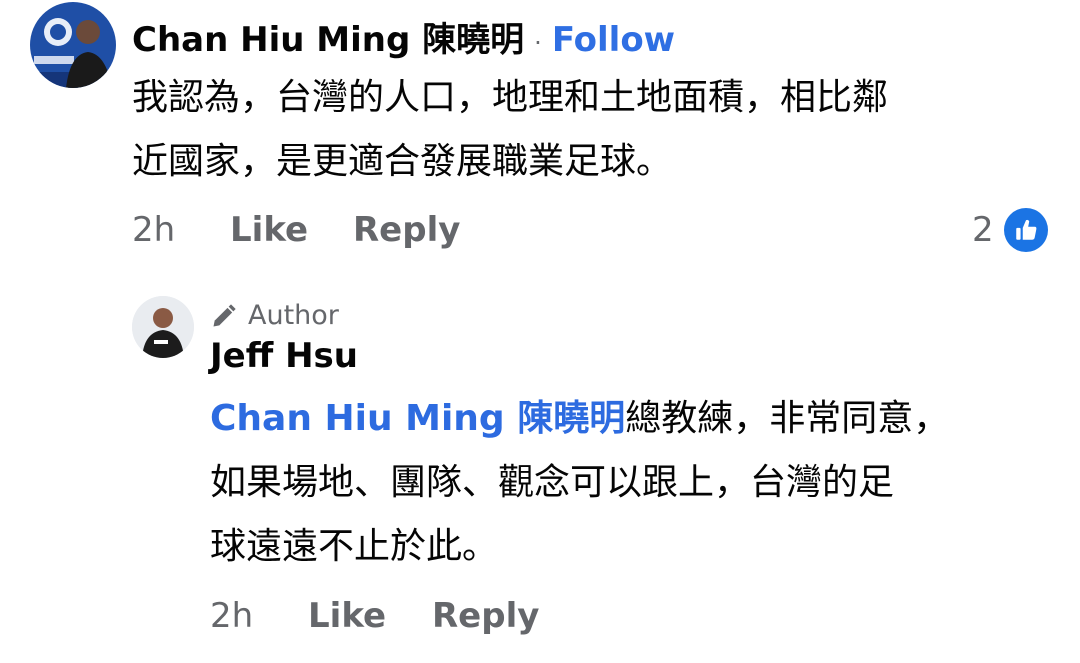 The image size is (1080, 663). Describe the element at coordinates (231, 616) in the screenshot. I see `reply-timestamp: 2h` at that location.